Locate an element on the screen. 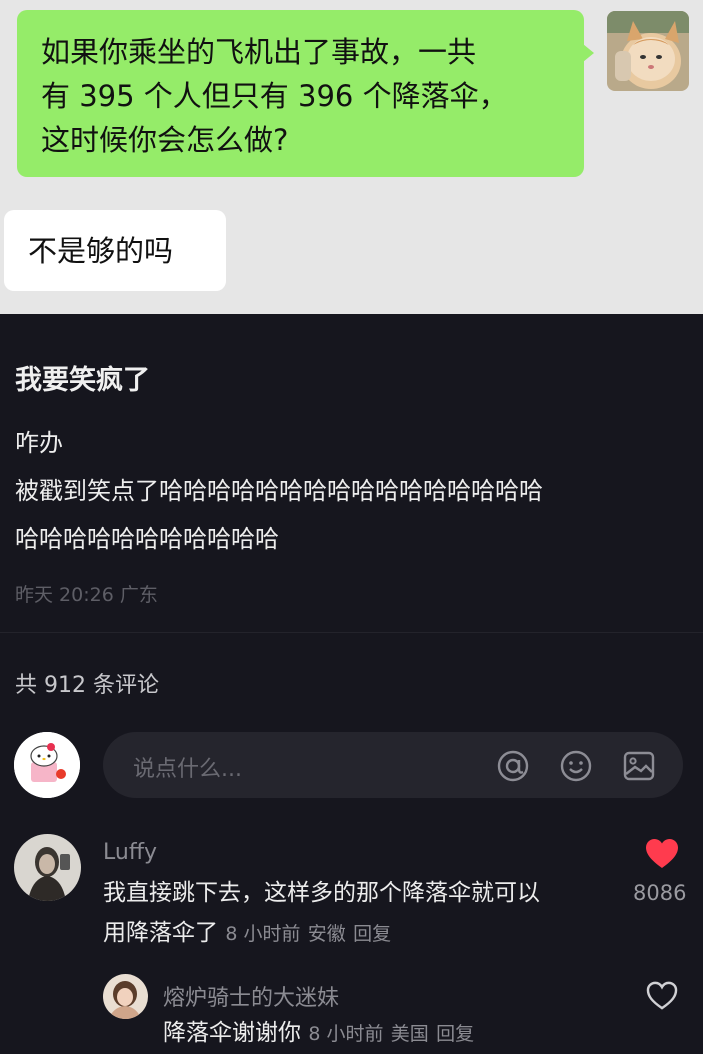 This screenshot has height=1054, width=703. comment-text-line: 用降落伞了 8 小时前 安徽 回复 is located at coordinates (321, 933).